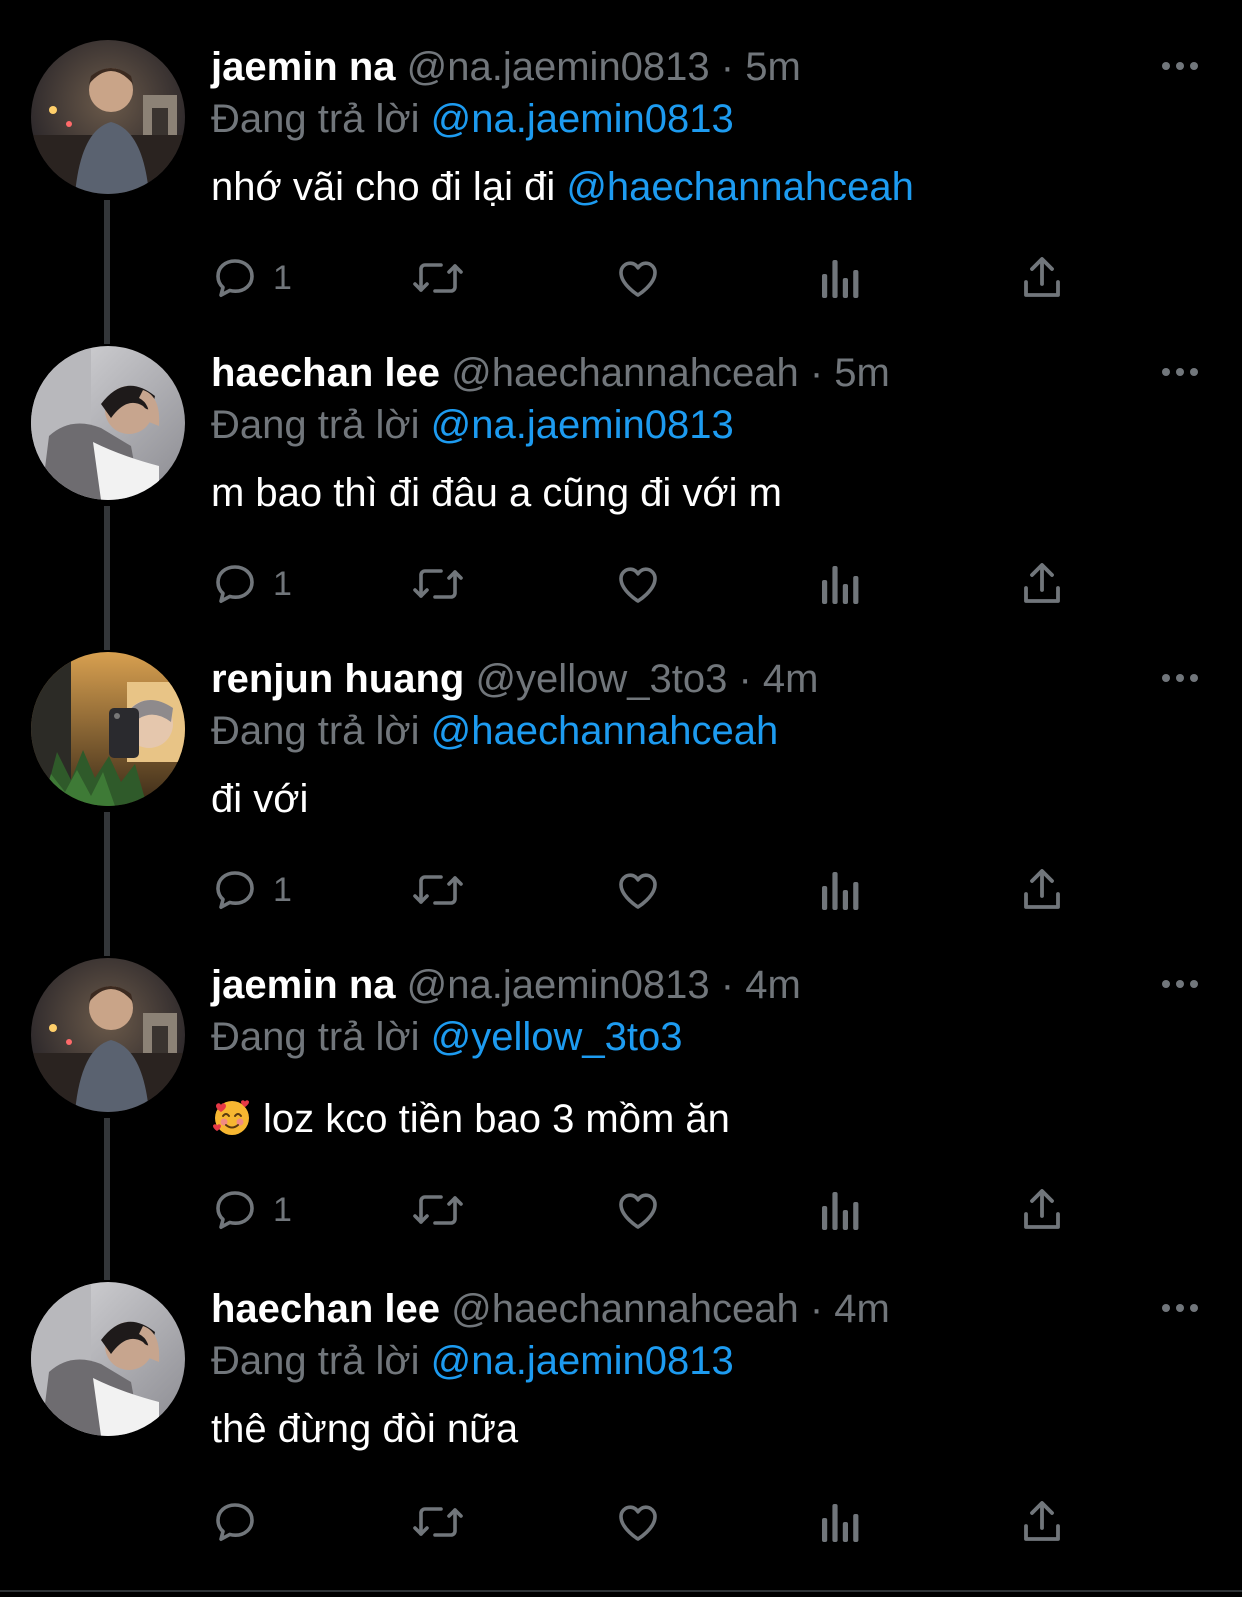 The width and height of the screenshot is (1242, 1597). Describe the element at coordinates (496, 493) in the screenshot. I see `tweet-text: m bao thì đi đâu a cũng đi với m` at that location.